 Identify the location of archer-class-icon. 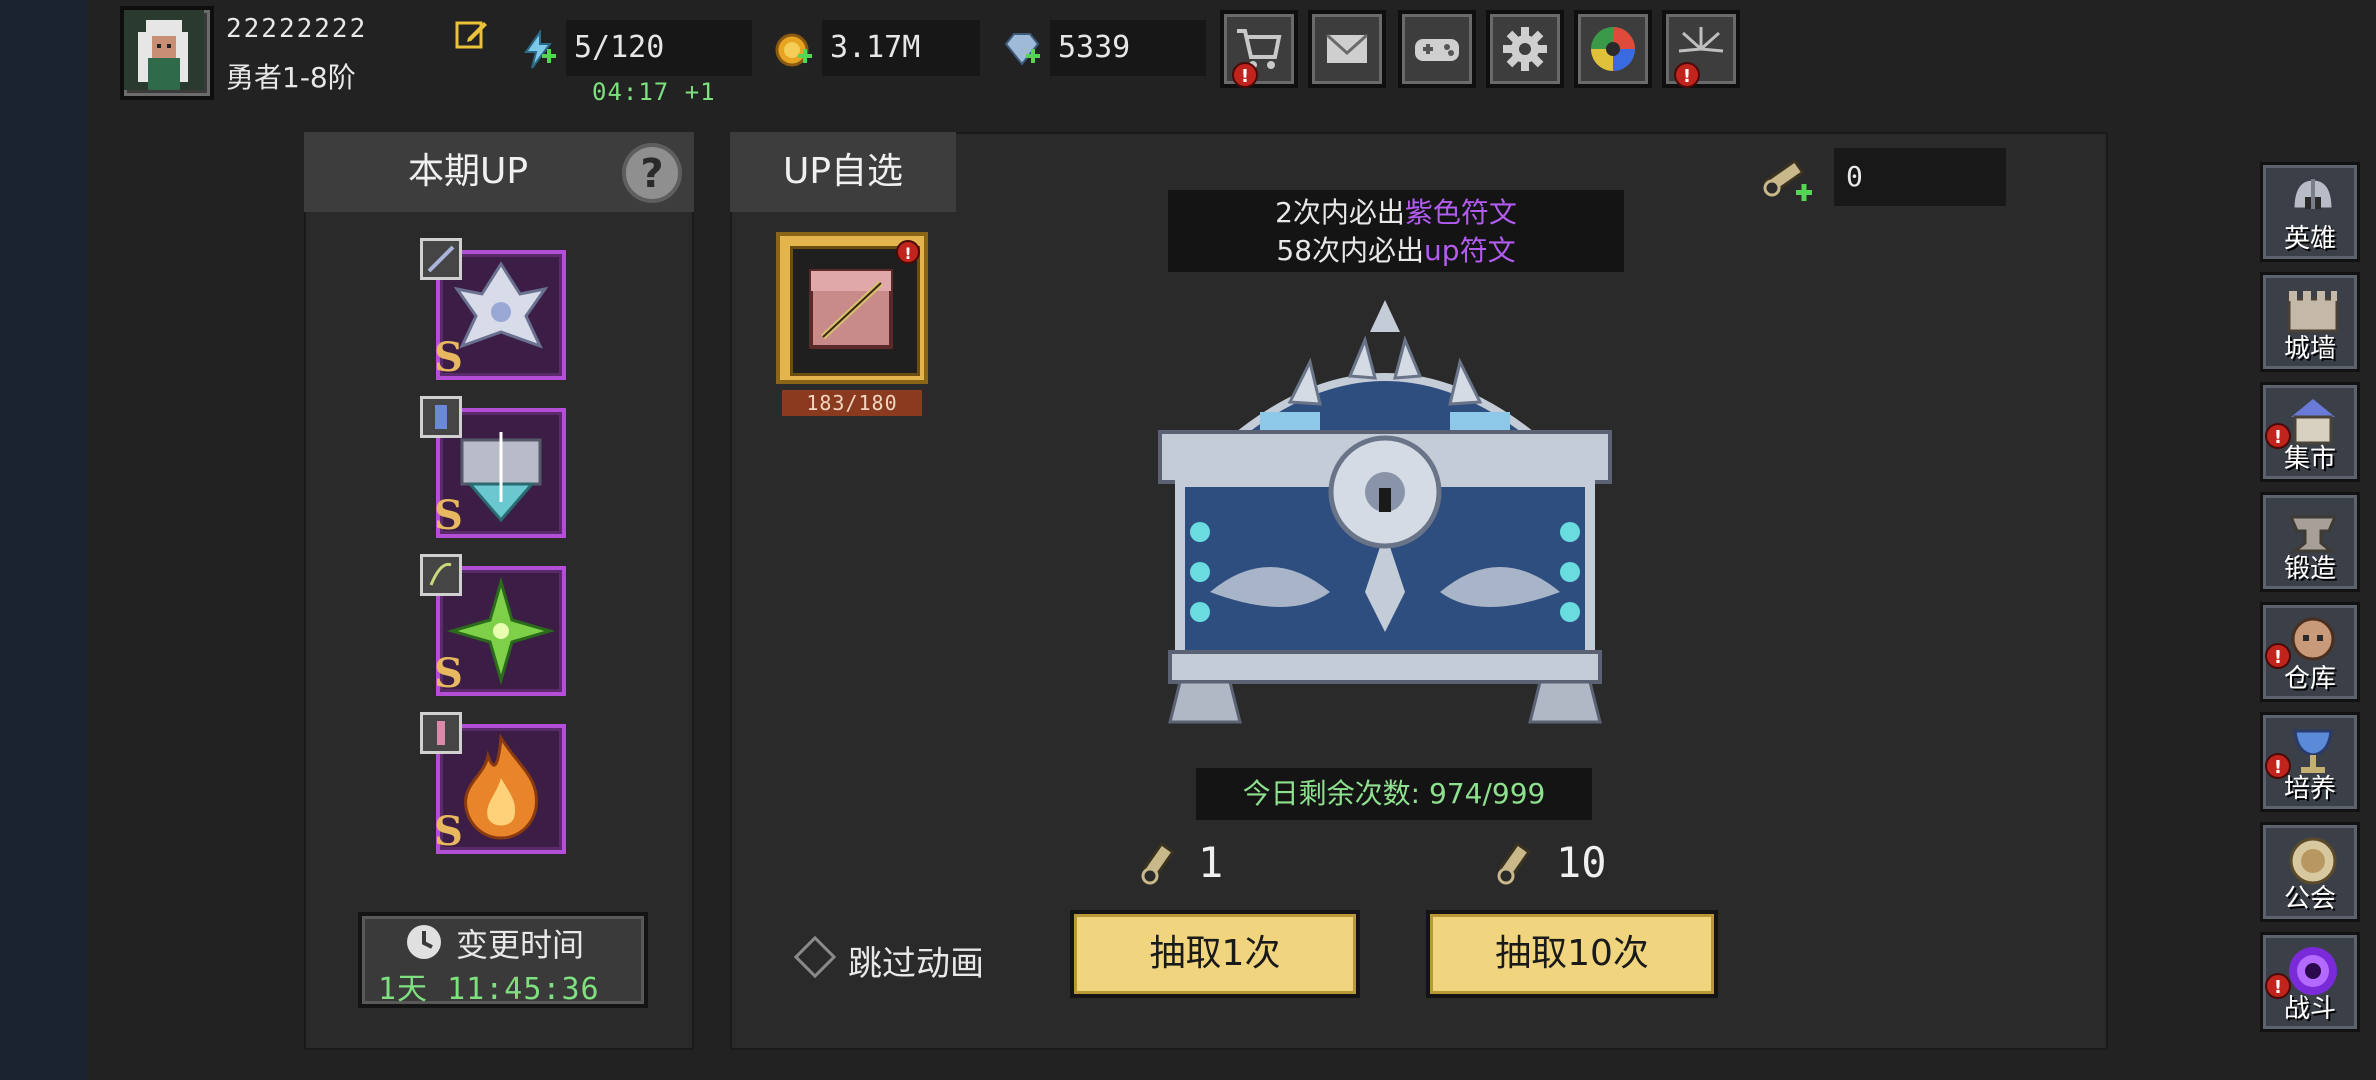
(441, 575).